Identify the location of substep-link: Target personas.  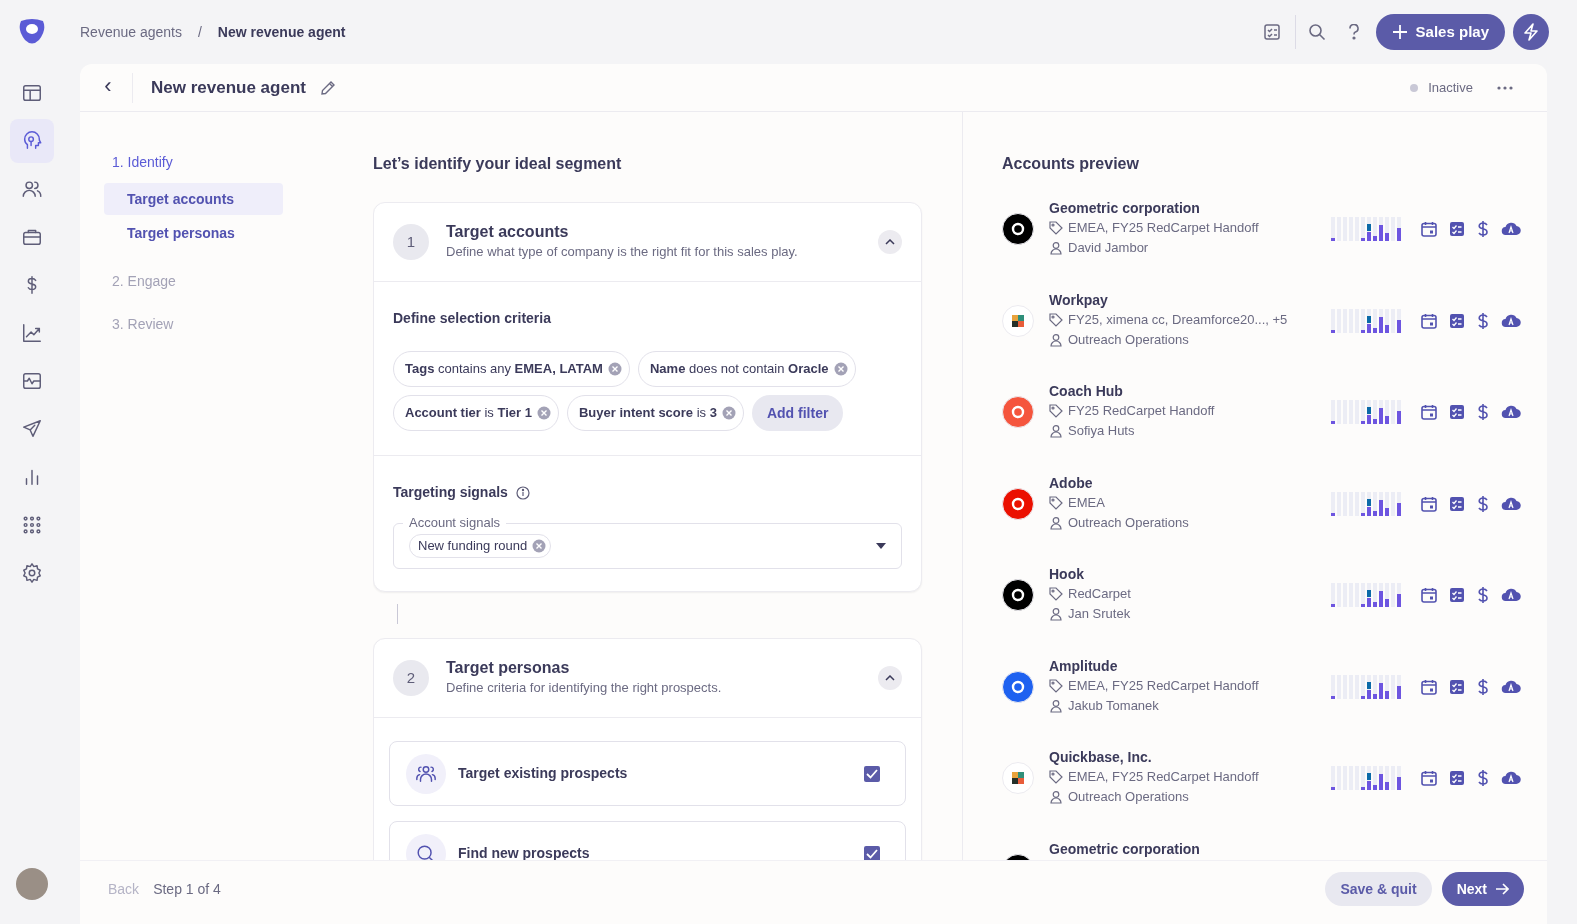
(193, 233).